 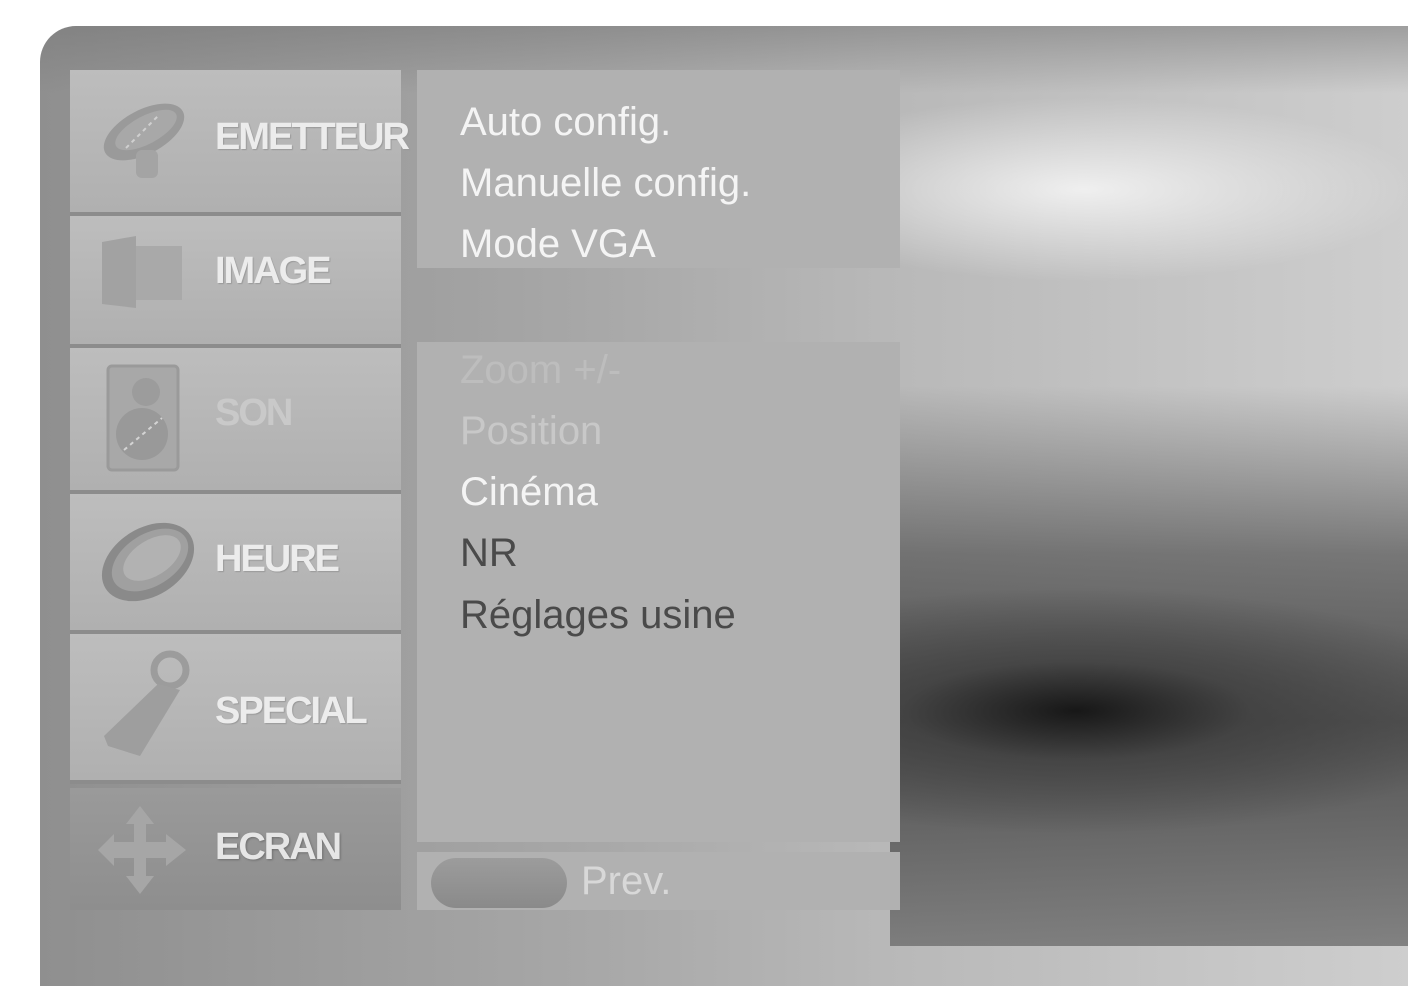 What do you see at coordinates (273, 271) in the screenshot?
I see `menu-label: IMAGE` at bounding box center [273, 271].